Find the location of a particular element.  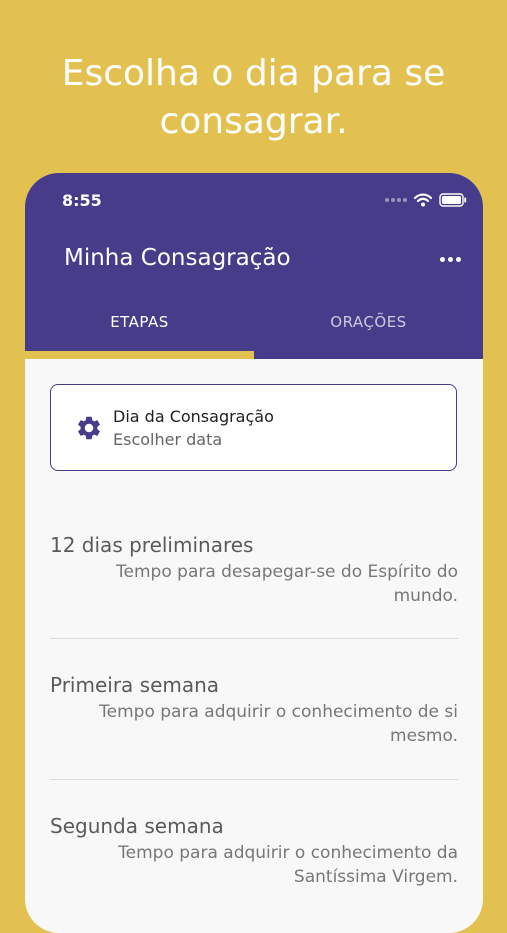

step-title: Primeira semana is located at coordinates (135, 685).